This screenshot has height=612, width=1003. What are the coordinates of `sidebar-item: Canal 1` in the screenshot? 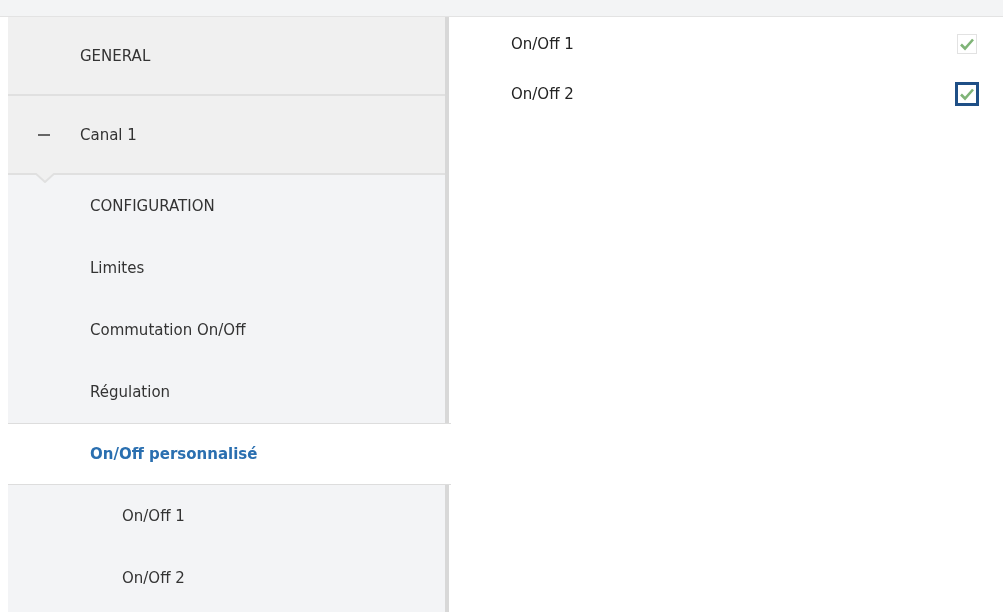 It's located at (226, 135).